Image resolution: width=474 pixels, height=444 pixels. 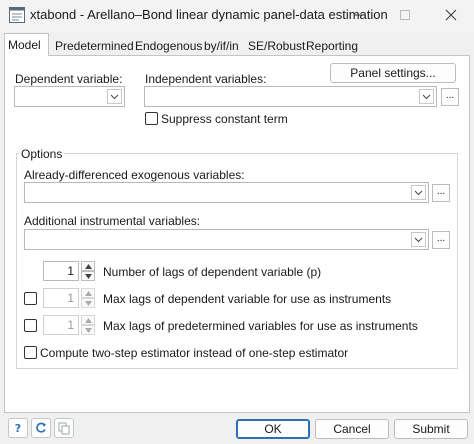 I want to click on twostep-checkbox, so click(x=30, y=352).